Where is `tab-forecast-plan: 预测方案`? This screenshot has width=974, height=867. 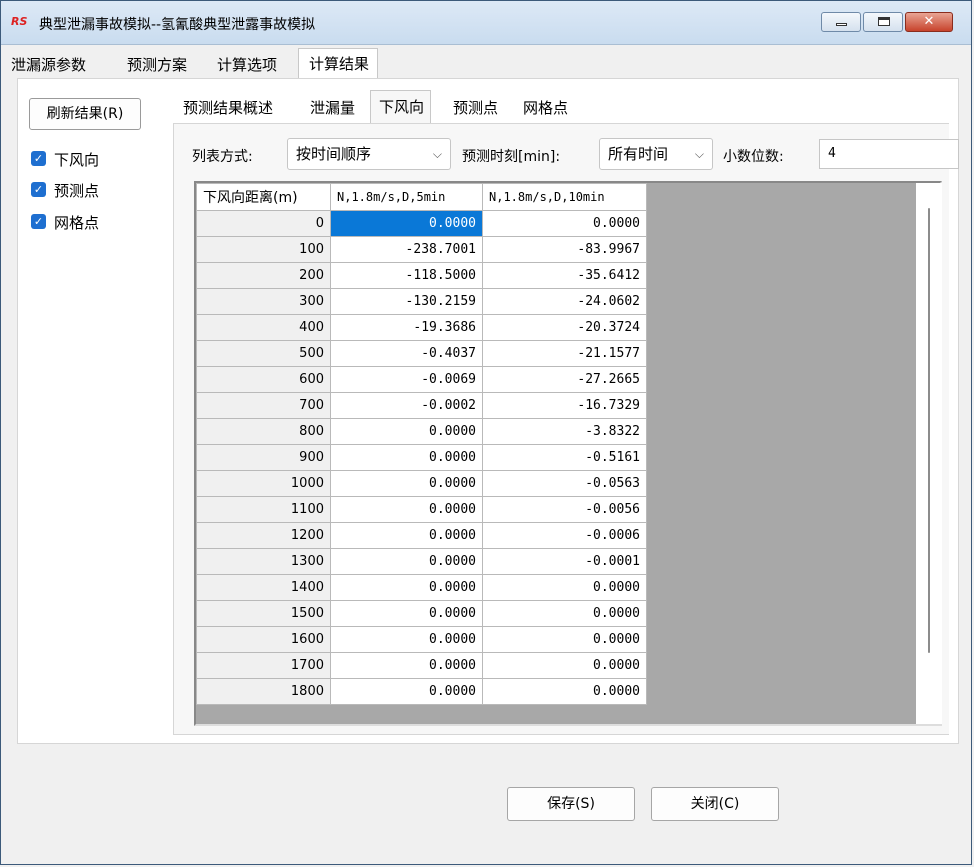 tab-forecast-plan: 预测方案 is located at coordinates (157, 65).